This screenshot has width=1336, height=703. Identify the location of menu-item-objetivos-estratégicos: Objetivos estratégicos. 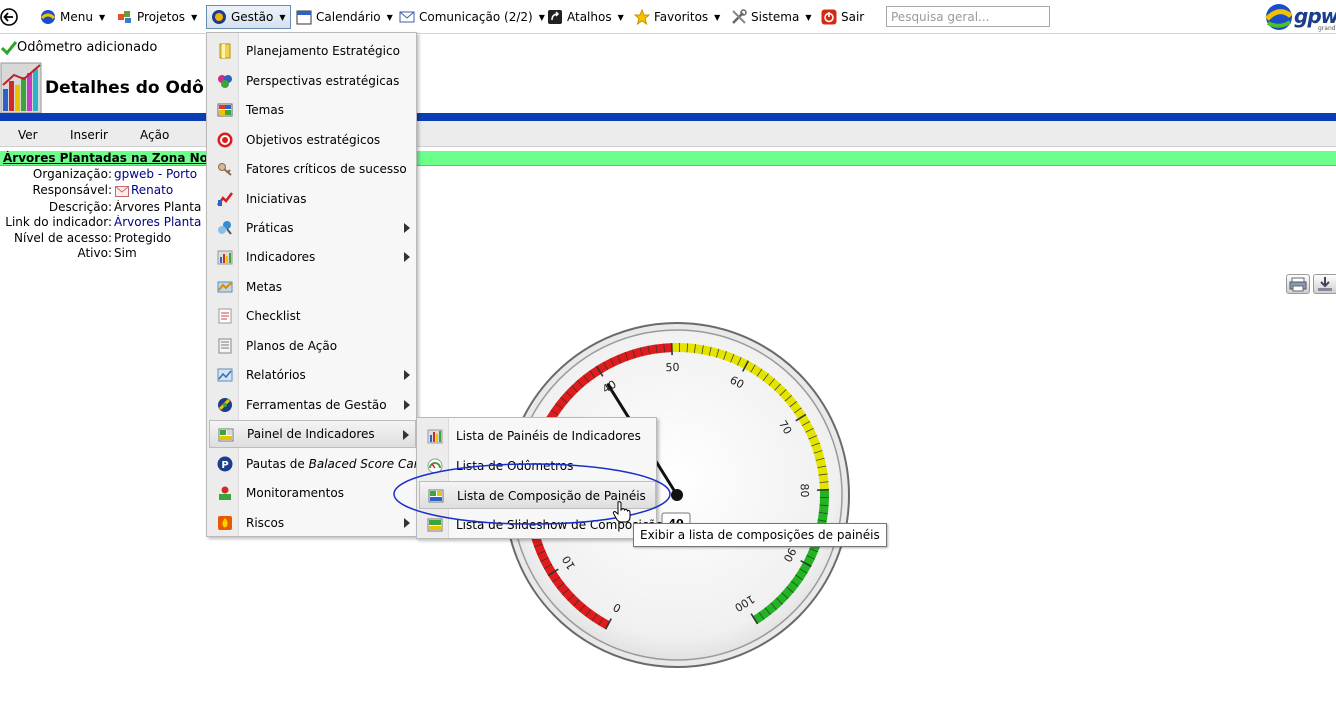
(312, 140).